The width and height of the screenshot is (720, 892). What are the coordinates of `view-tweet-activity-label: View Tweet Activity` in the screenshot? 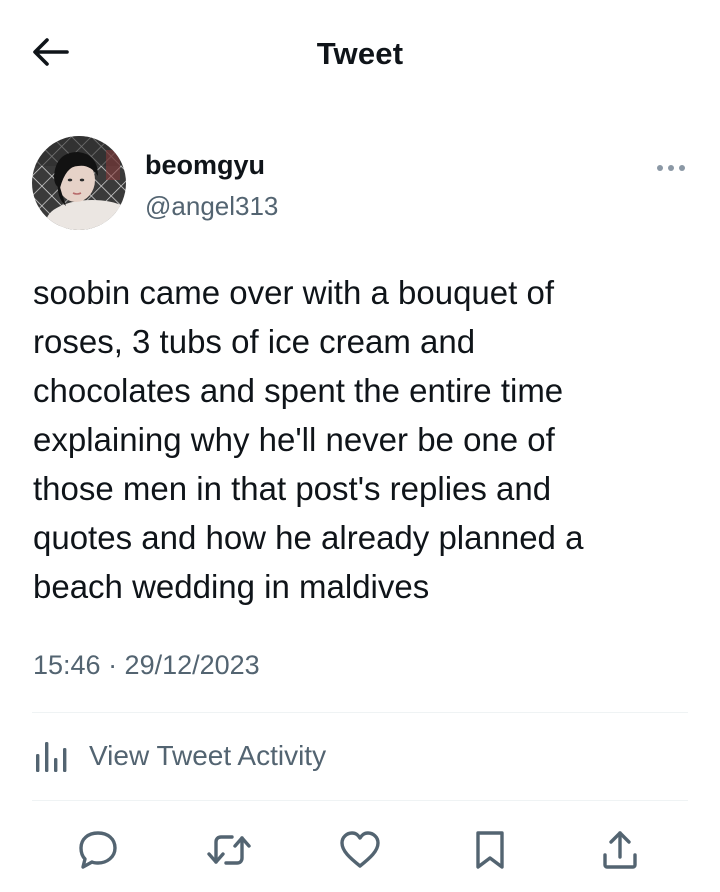 It's located at (208, 755).